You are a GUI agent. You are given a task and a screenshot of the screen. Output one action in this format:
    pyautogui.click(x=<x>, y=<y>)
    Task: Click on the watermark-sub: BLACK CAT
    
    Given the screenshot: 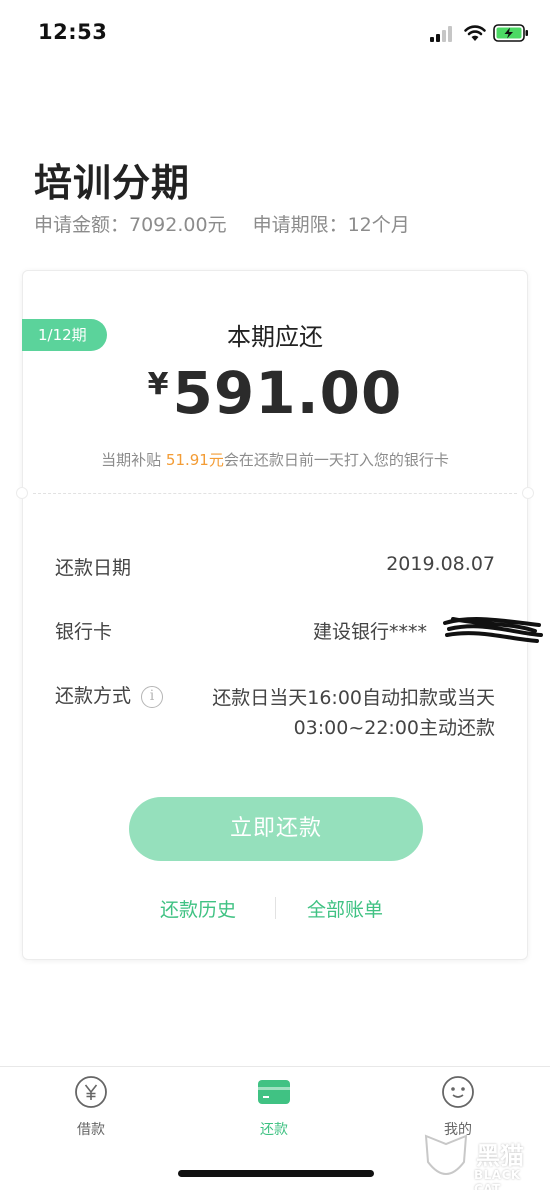 What is the action you would take?
    pyautogui.click(x=497, y=1179)
    